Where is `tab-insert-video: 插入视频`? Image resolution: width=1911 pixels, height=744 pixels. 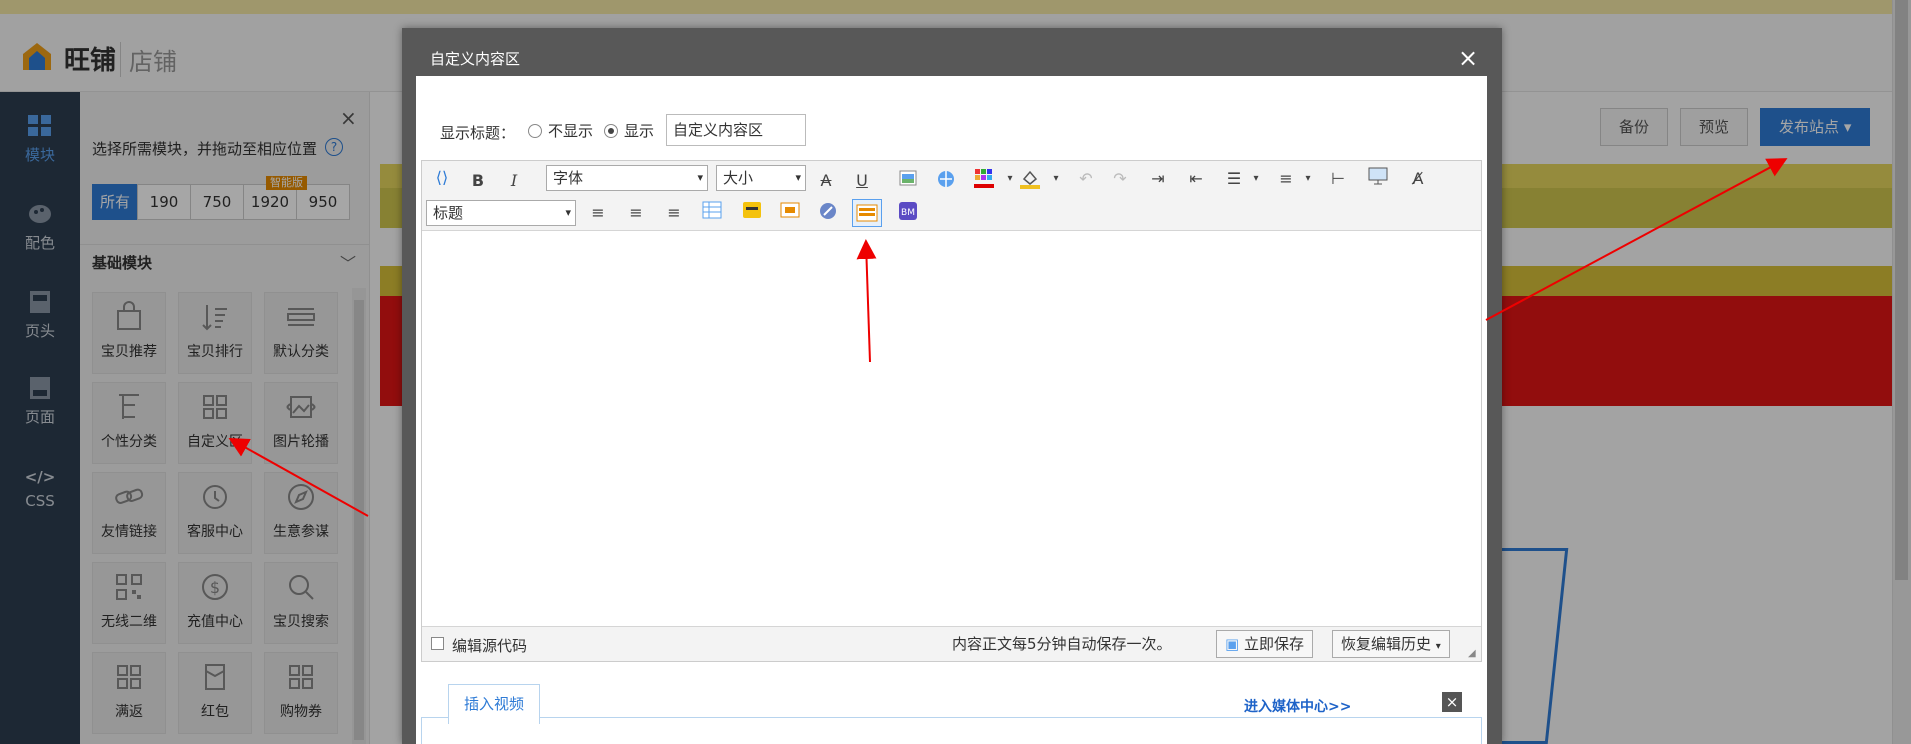
tab-insert-video: 插入视频 is located at coordinates (494, 704).